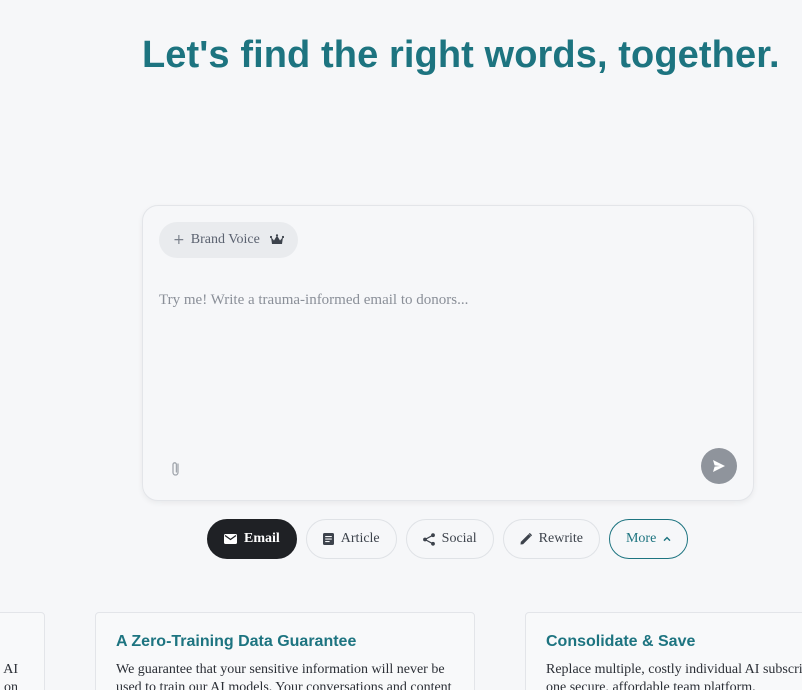 The width and height of the screenshot is (802, 690). What do you see at coordinates (276, 239) in the screenshot?
I see `crown-icon` at bounding box center [276, 239].